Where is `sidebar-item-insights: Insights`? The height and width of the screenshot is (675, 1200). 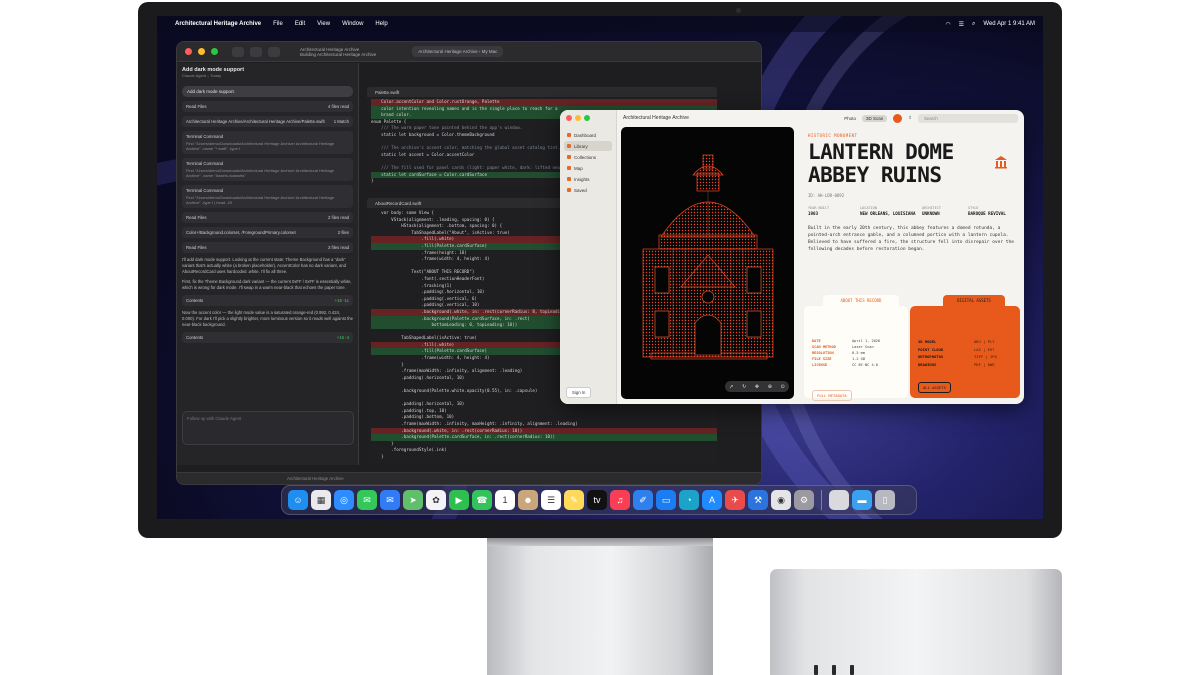
sidebar-item-insights: Insights is located at coordinates (588, 179).